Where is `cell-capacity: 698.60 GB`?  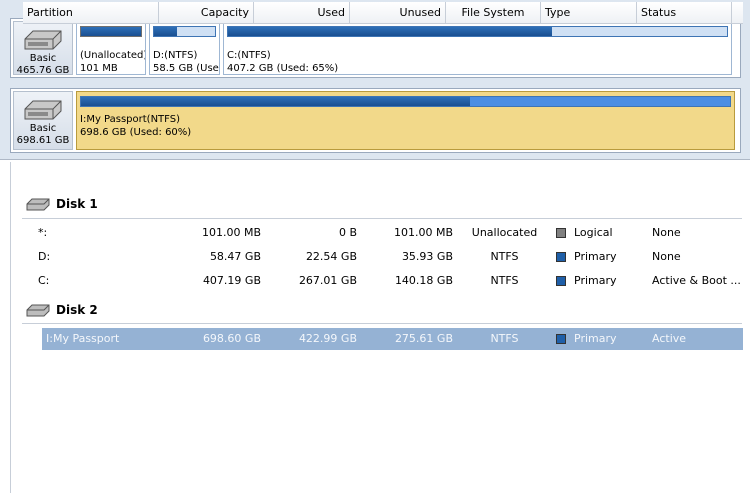 cell-capacity: 698.60 GB is located at coordinates (231, 338).